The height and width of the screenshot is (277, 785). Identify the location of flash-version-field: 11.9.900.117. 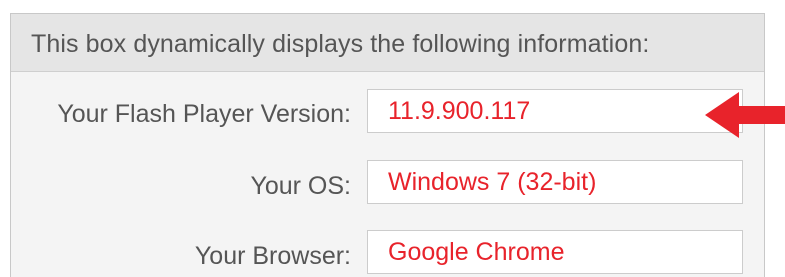
(555, 111).